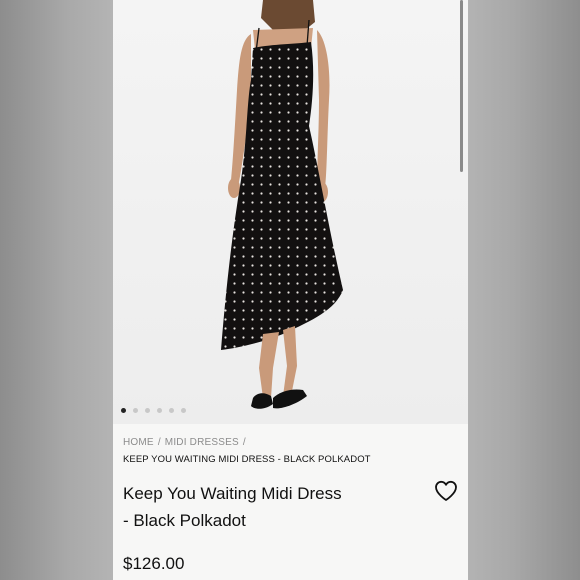 This screenshot has width=580, height=580. What do you see at coordinates (232, 493) in the screenshot?
I see `product-title-line-1: Keep You Waiting Midi Dress` at bounding box center [232, 493].